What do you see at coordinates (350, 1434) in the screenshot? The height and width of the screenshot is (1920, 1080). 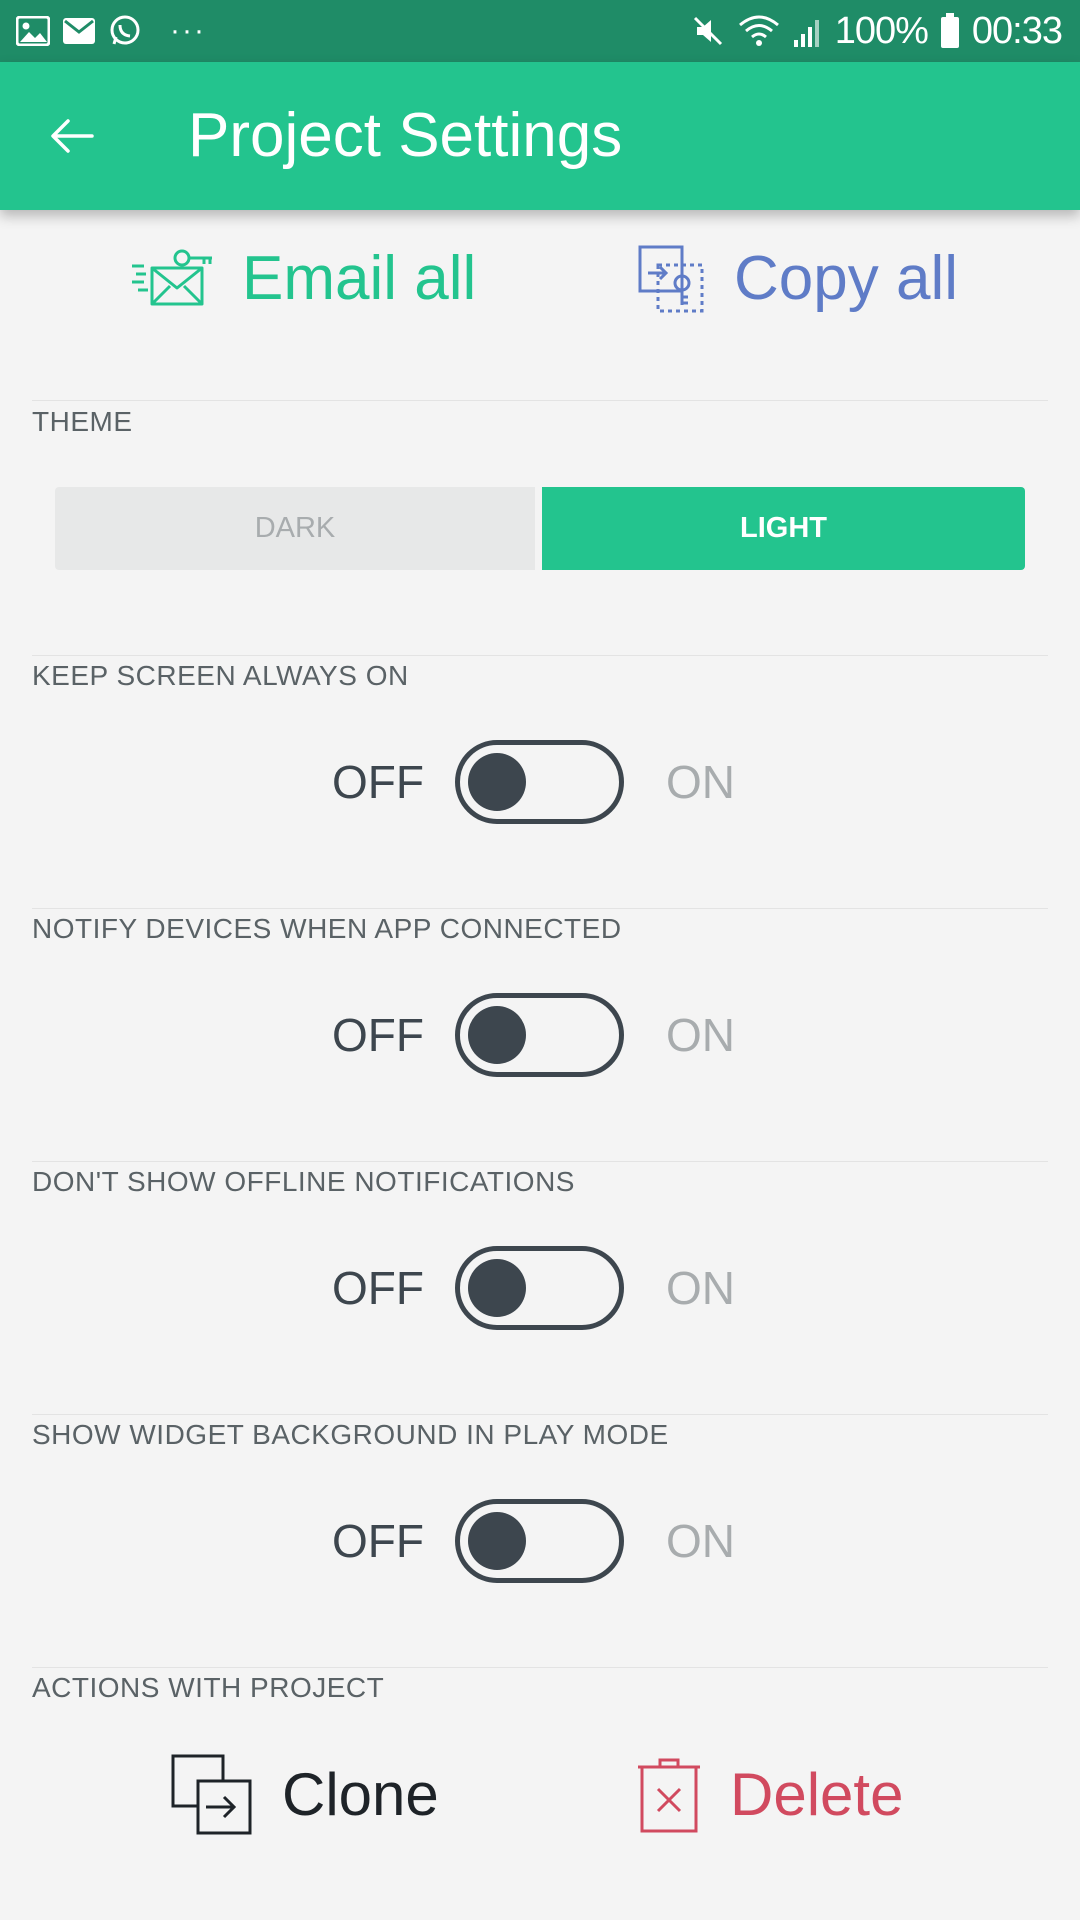 I see `widget-background-label: SHOW WIDGET BACKGROUND IN PLAY MODE` at bounding box center [350, 1434].